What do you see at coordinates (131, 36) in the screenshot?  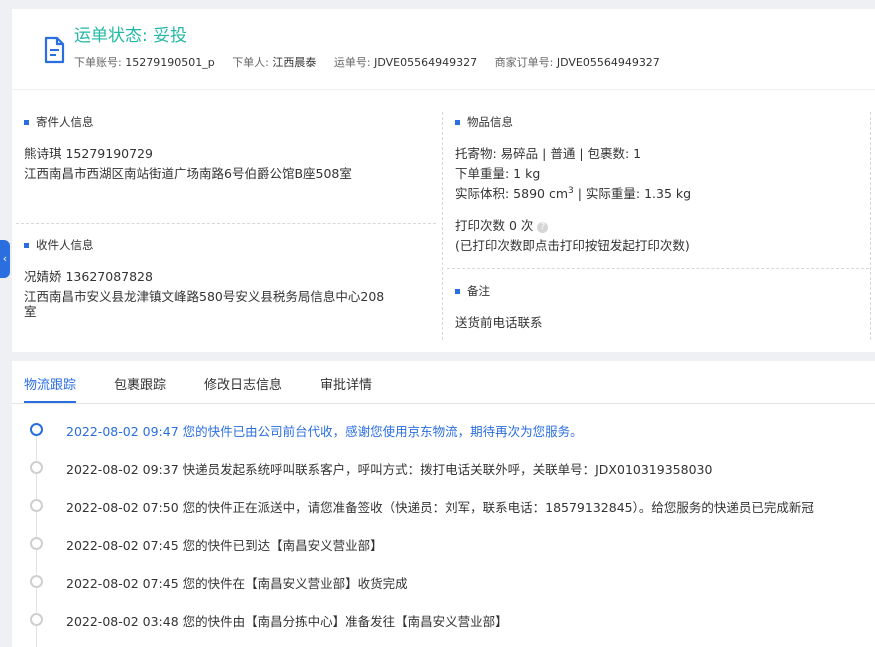 I see `waybill-status-title: 运单状态: 妥投` at bounding box center [131, 36].